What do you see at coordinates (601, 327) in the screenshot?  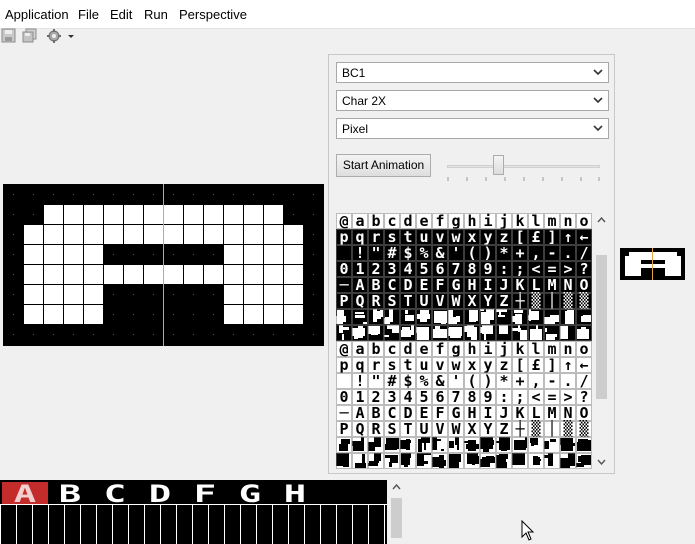 I see `charset-scroll-thumb` at bounding box center [601, 327].